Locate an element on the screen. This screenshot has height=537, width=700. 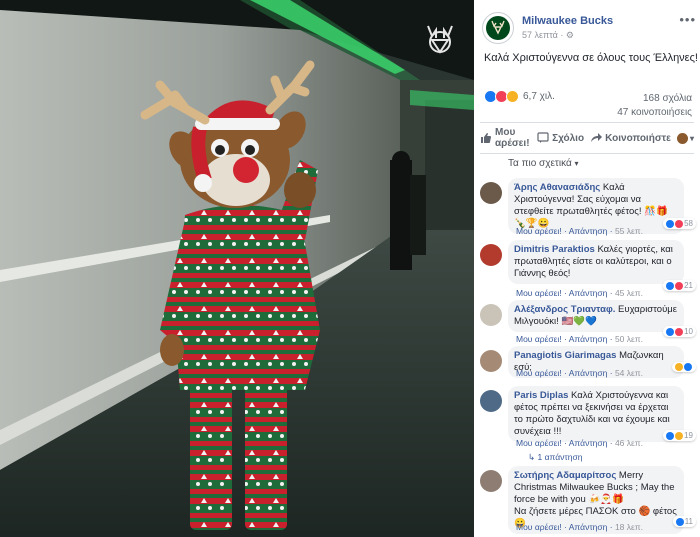
reaction-summary: 6,7 χιλ. is located at coordinates (519, 96).